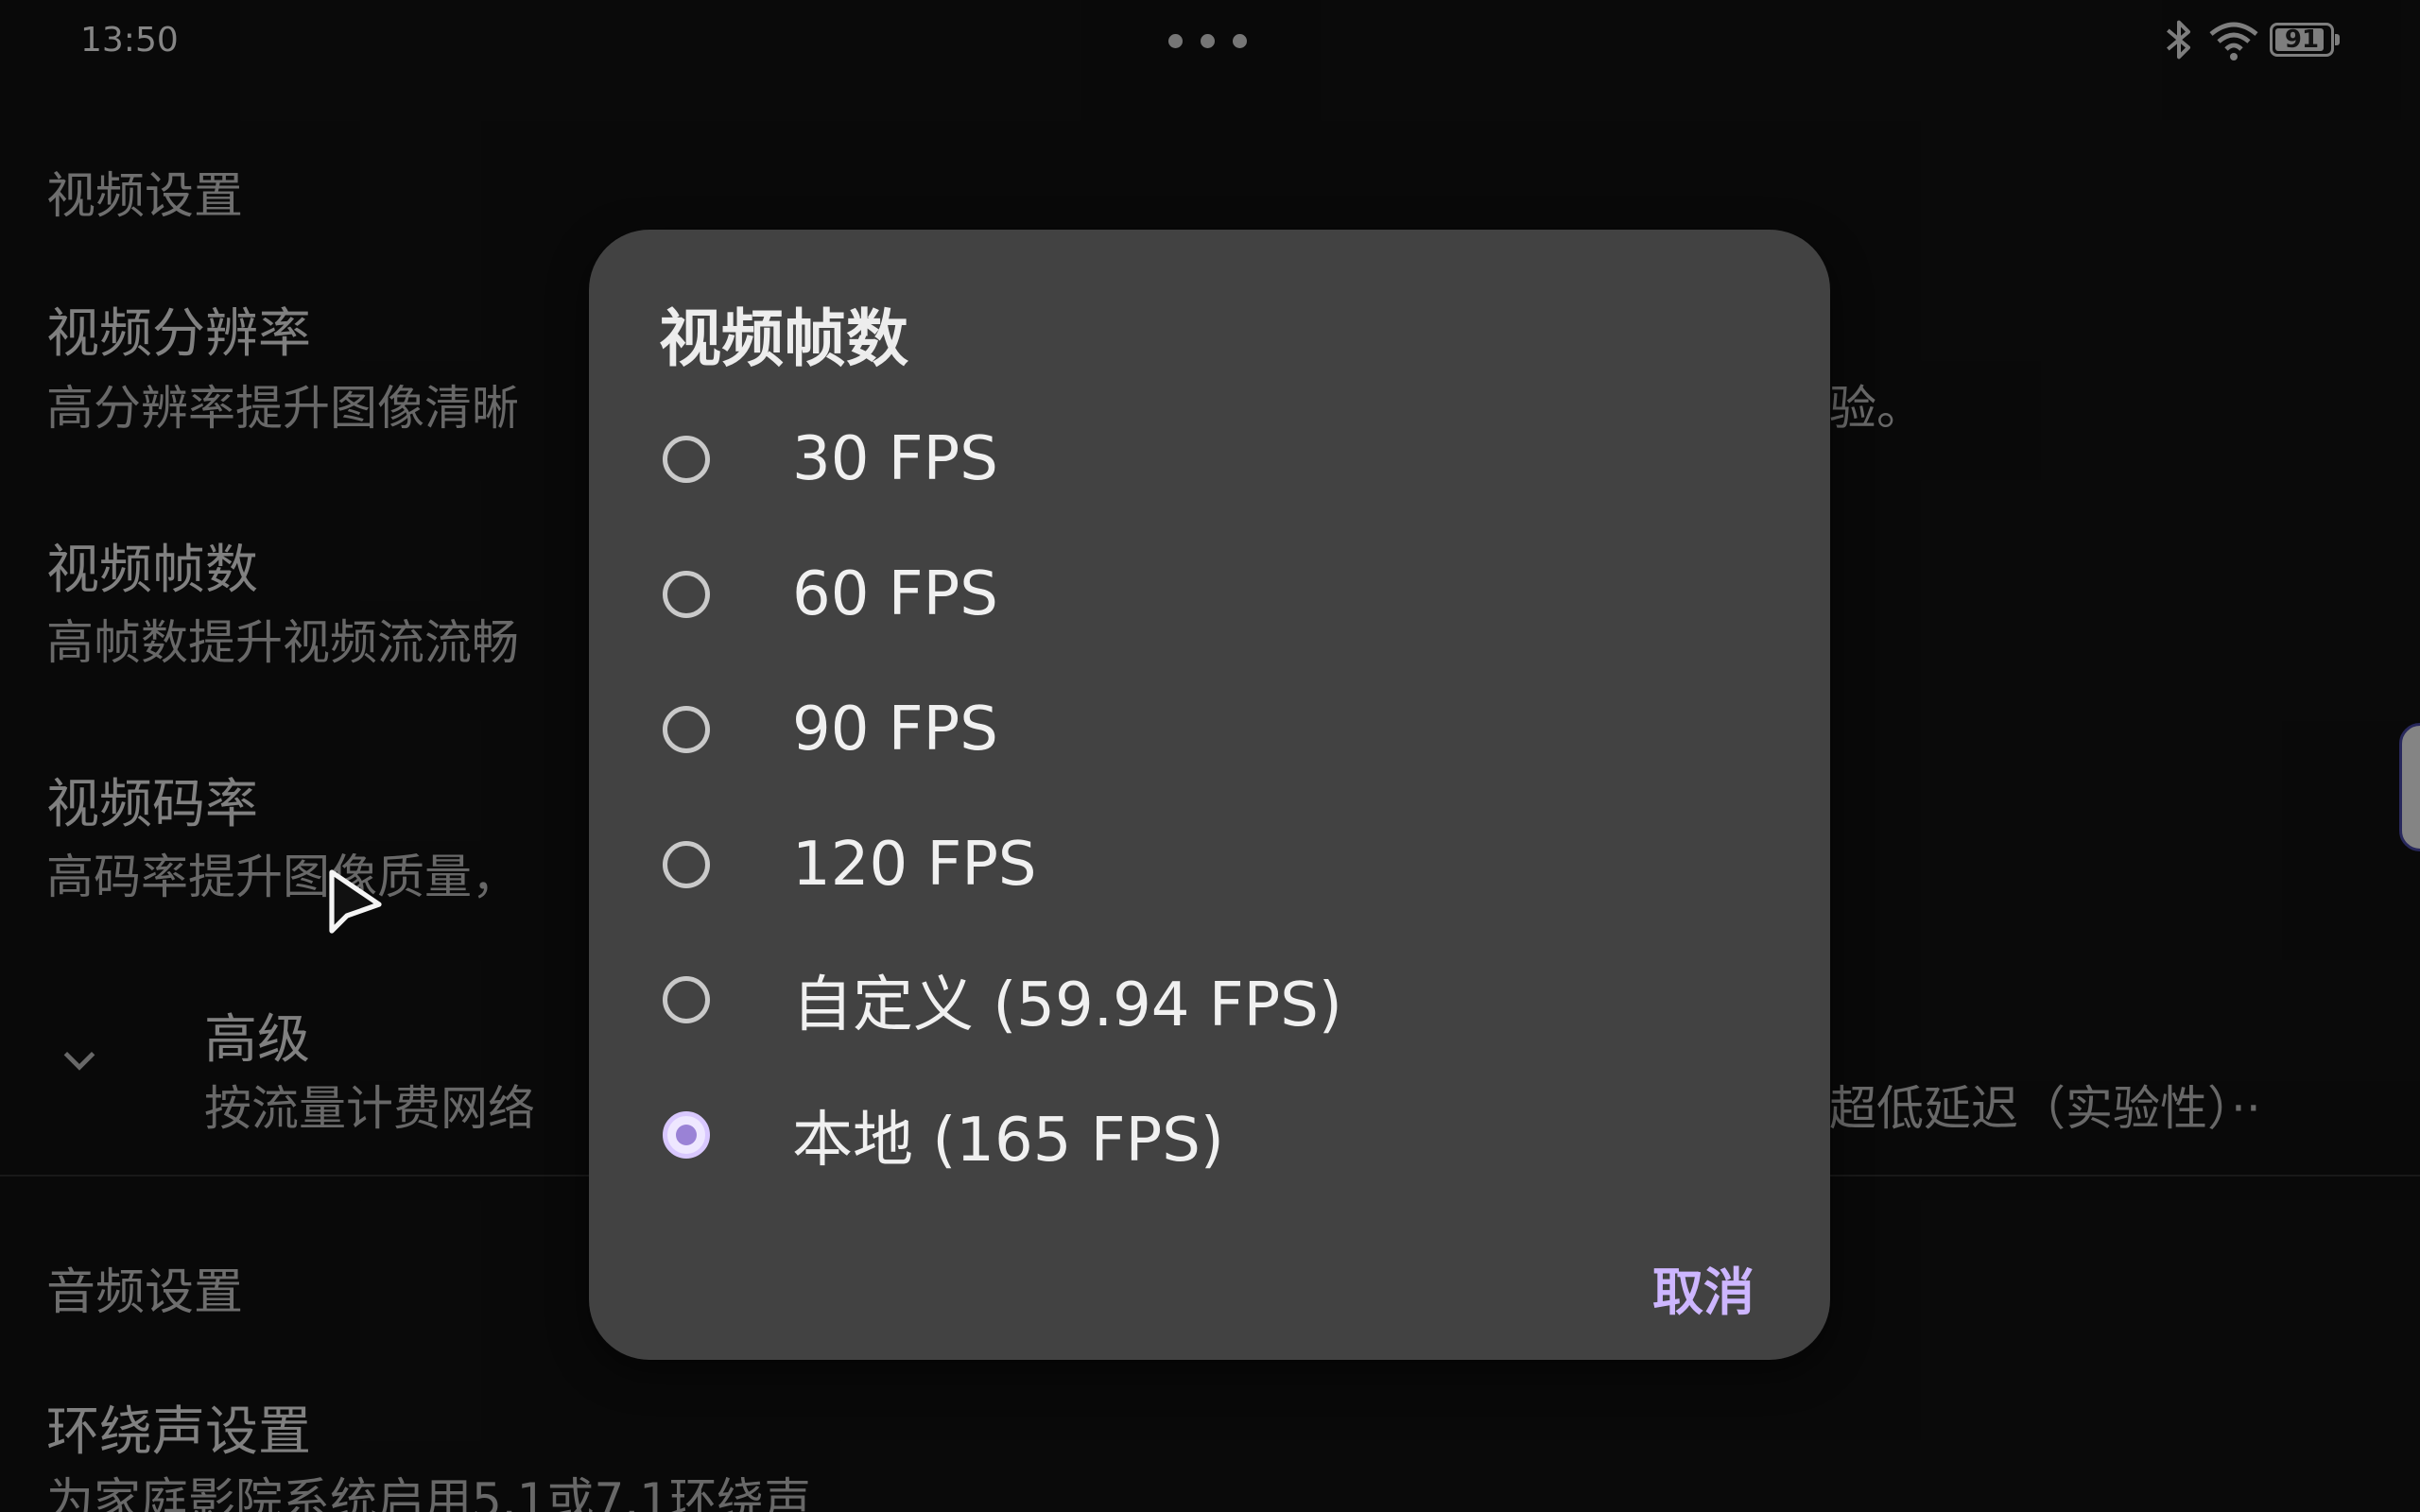 Image resolution: width=2420 pixels, height=1512 pixels. What do you see at coordinates (1210, 459) in the screenshot?
I see `option-30fps: 30 FPS` at bounding box center [1210, 459].